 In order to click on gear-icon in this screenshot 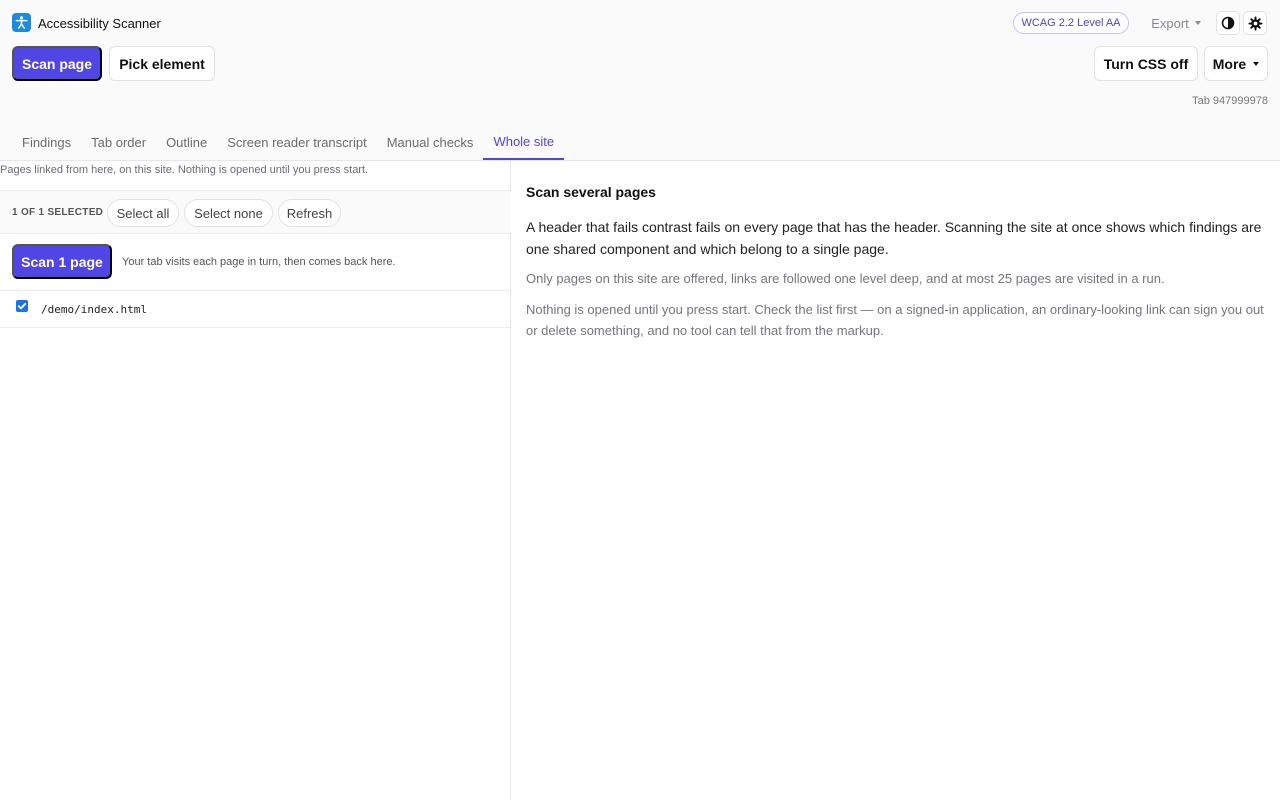, I will do `click(1255, 23)`.